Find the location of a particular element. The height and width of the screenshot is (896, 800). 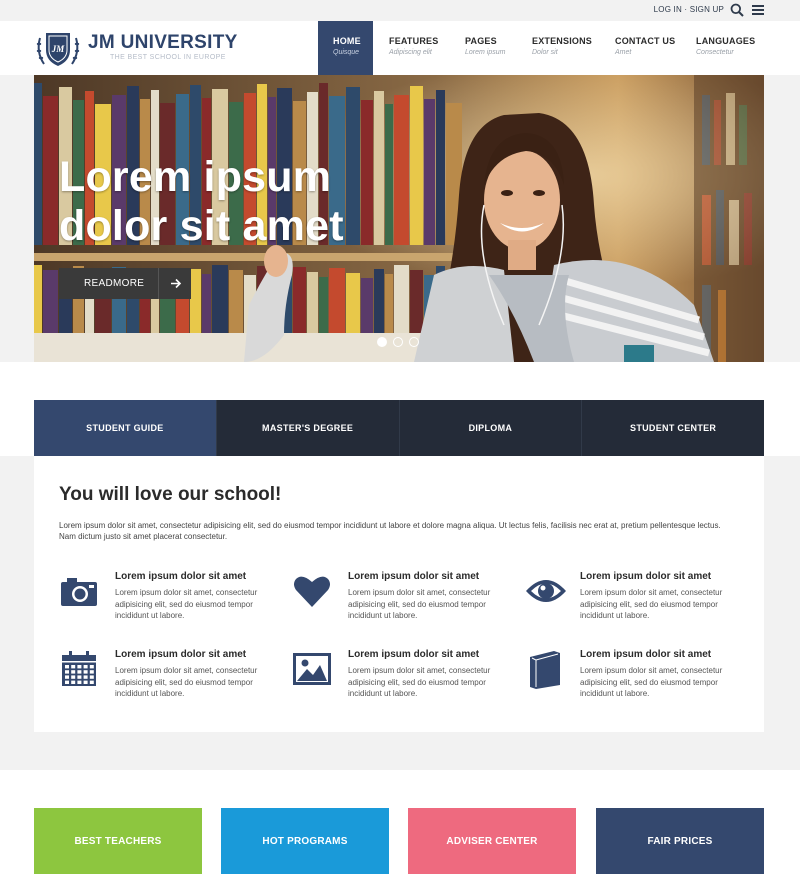

nav-label: HOME is located at coordinates (347, 41).